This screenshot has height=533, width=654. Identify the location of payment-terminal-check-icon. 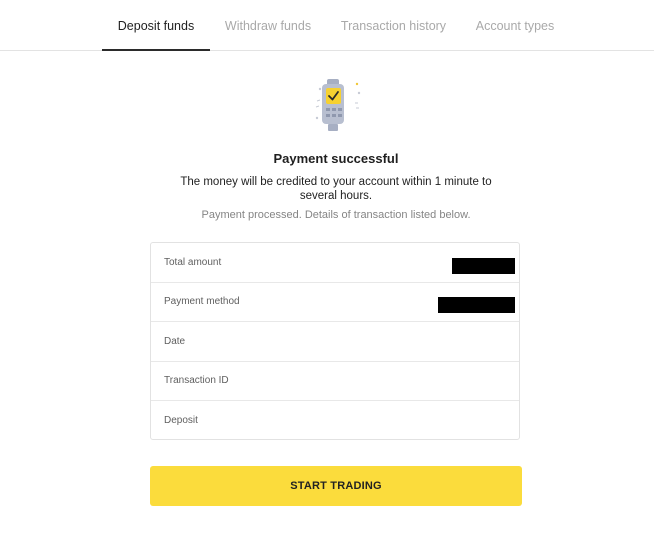
(338, 105).